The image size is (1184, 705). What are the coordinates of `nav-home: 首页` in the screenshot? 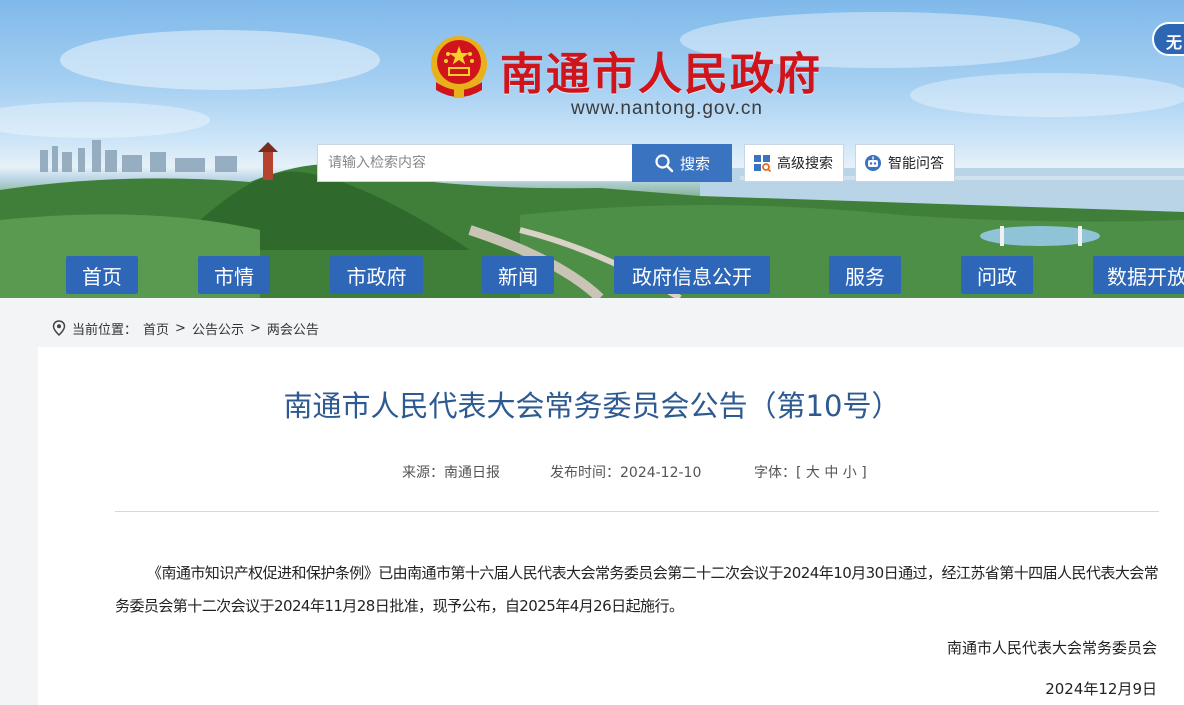 It's located at (102, 275).